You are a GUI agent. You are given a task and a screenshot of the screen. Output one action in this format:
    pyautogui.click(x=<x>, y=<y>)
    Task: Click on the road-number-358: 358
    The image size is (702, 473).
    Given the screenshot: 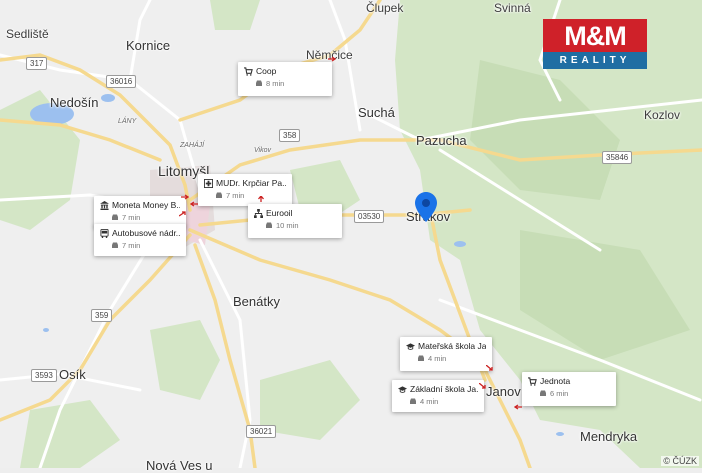 What is the action you would take?
    pyautogui.click(x=290, y=135)
    